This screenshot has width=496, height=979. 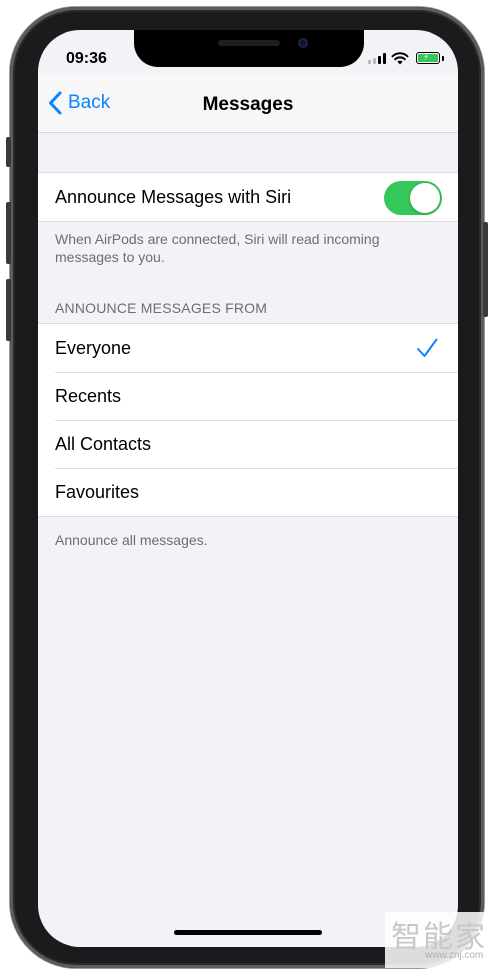 I want to click on announce-messages-row: Announce Messages with Siri, so click(x=248, y=197).